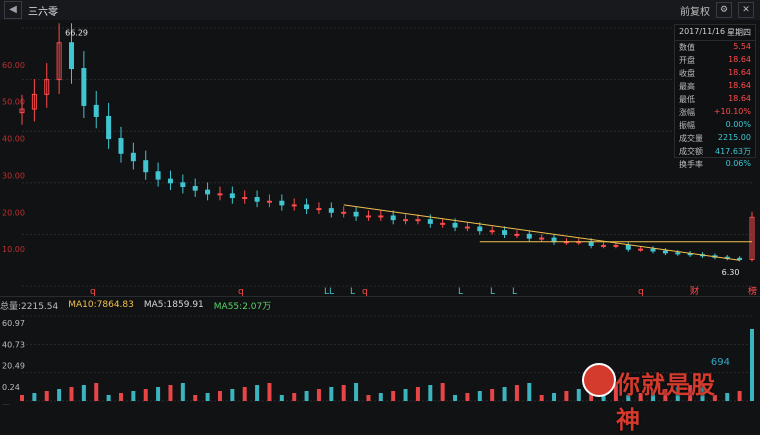 This screenshot has height=435, width=760. I want to click on quote-row-label: 数值, so click(687, 47).